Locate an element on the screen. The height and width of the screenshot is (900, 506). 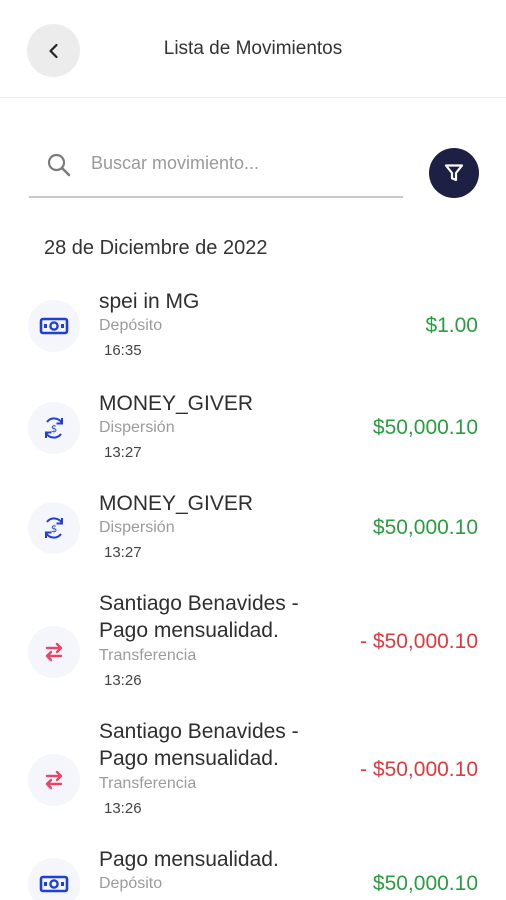
search-bar is located at coordinates (216, 169).